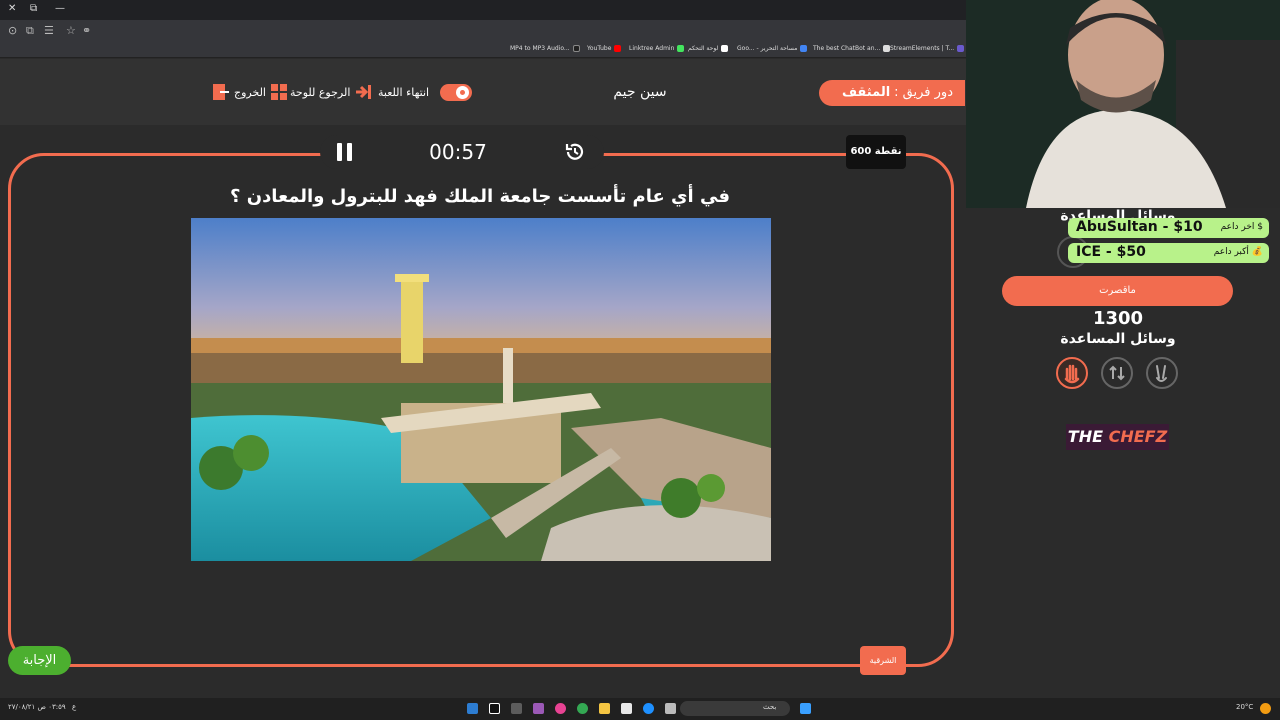  I want to click on taskbar: ٠٣:٥٩ ص ٢٧/٠٨/٢١ ع 20°C, so click(640, 709).